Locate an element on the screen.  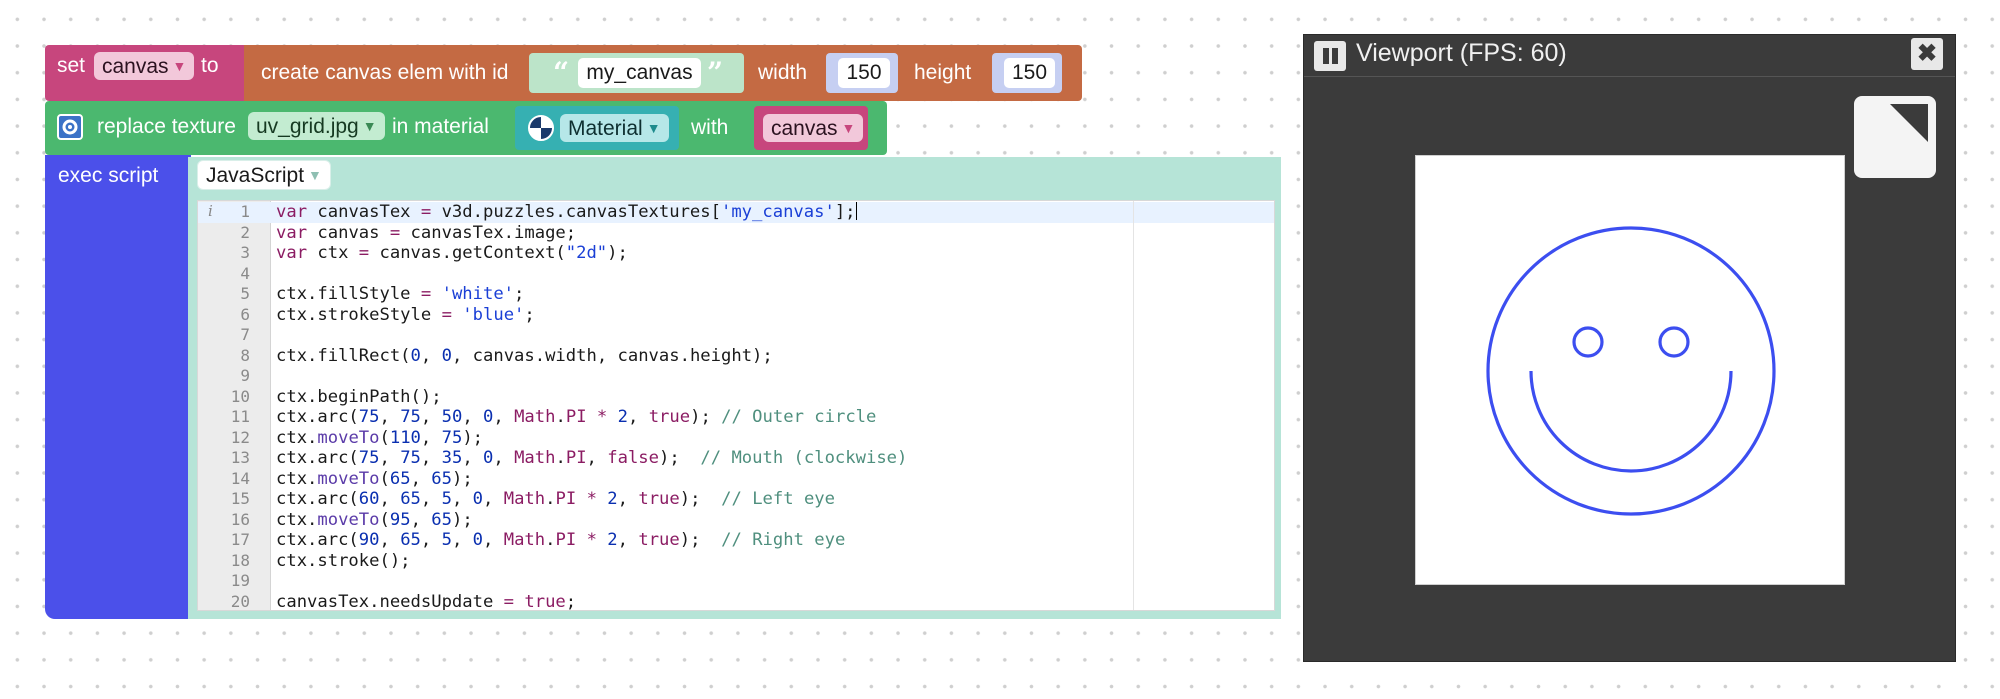
code-line: var canvas = canvasTex.image; is located at coordinates (426, 233).